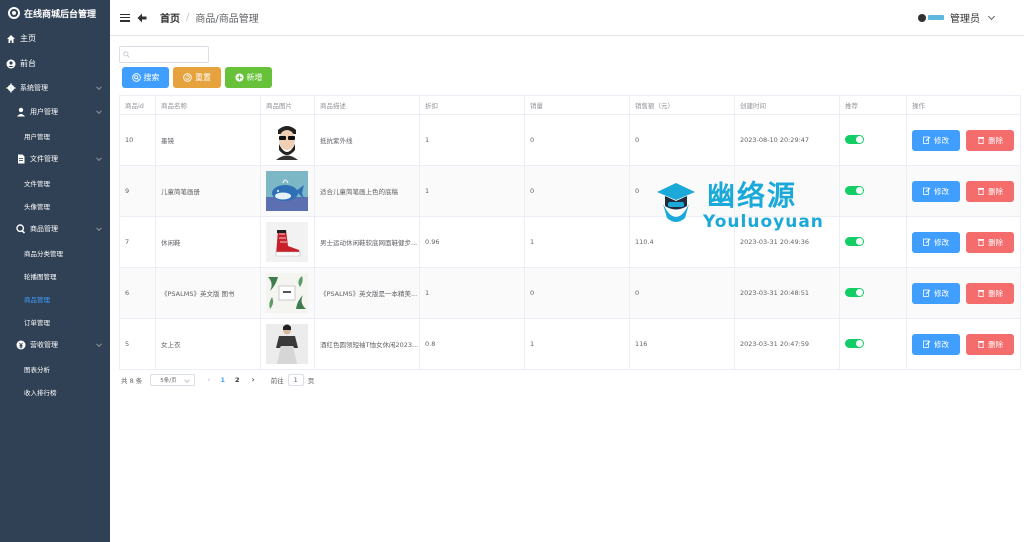 The height and width of the screenshot is (542, 1024). Describe the element at coordinates (577, 344) in the screenshot. I see `cell-sales: 1` at that location.